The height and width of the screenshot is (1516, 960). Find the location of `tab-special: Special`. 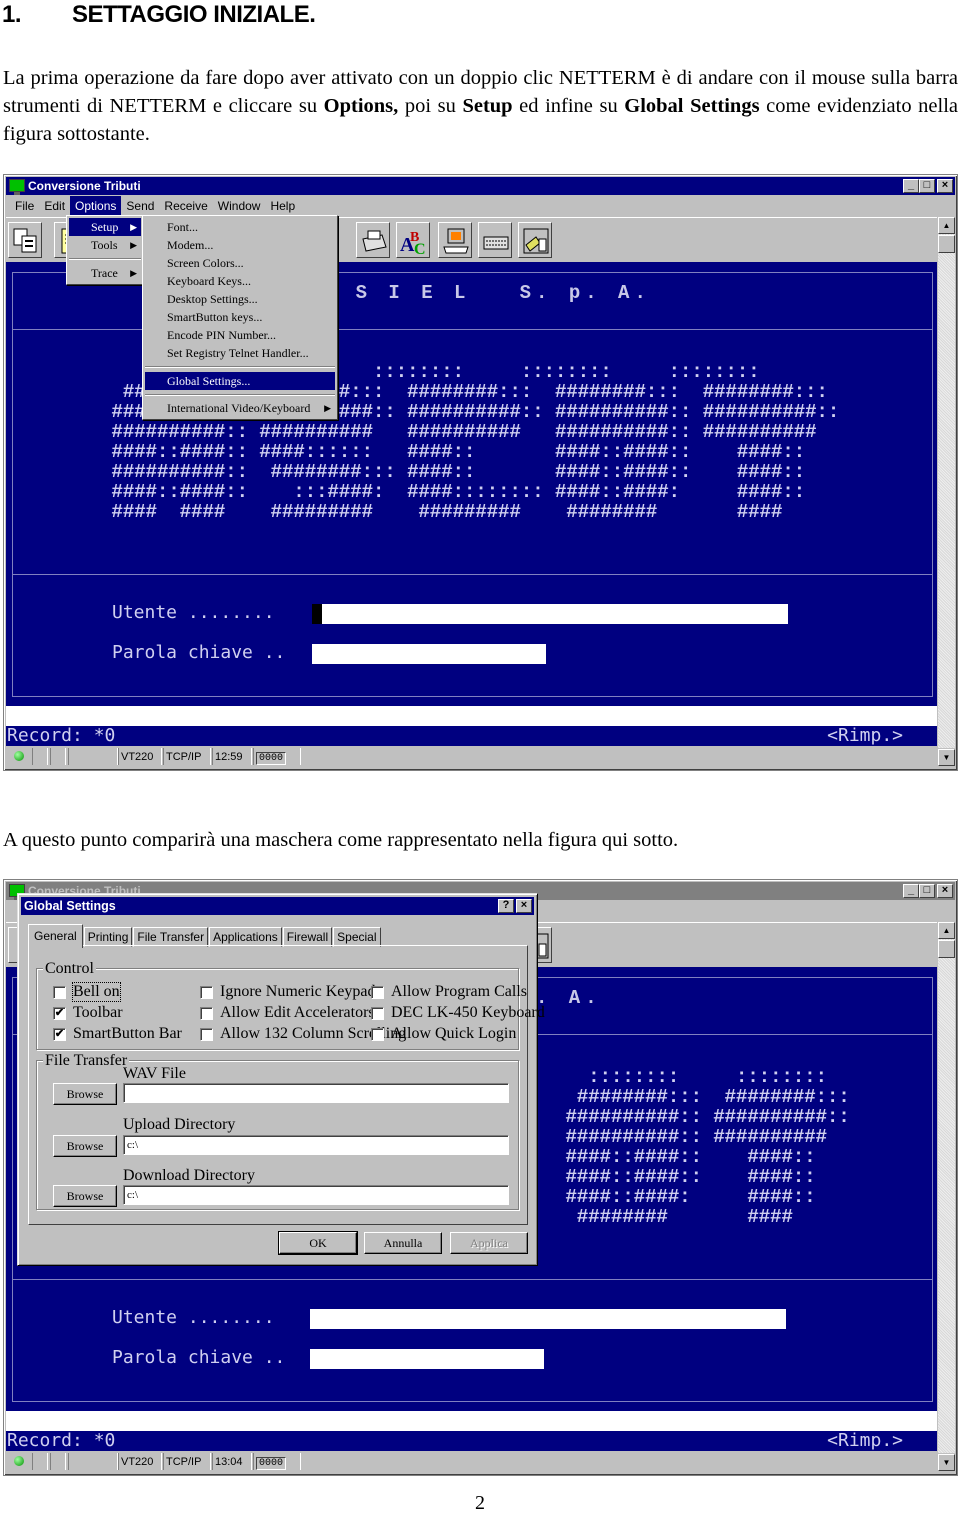

tab-special: Special is located at coordinates (357, 937).